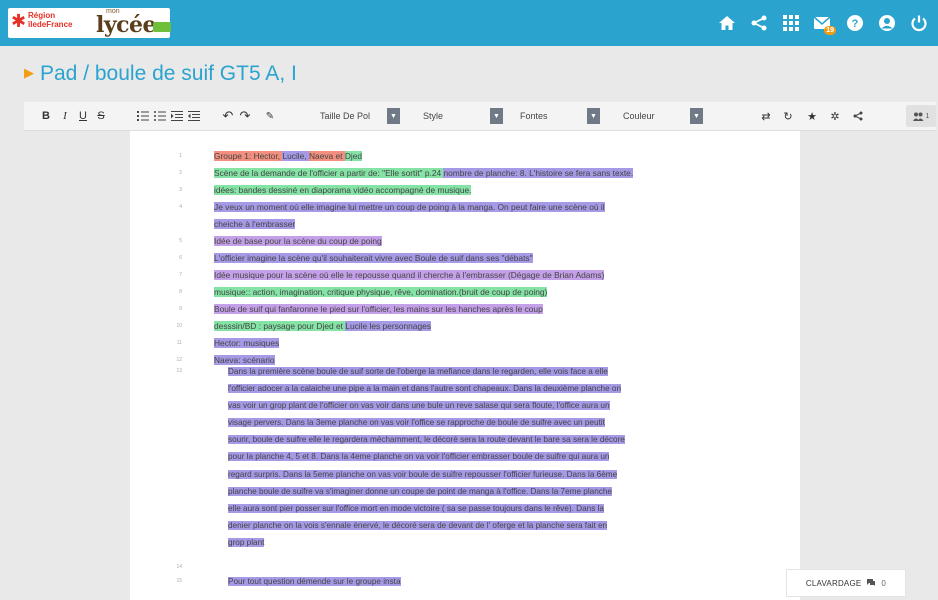  I want to click on chat-count: 0, so click(884, 583).